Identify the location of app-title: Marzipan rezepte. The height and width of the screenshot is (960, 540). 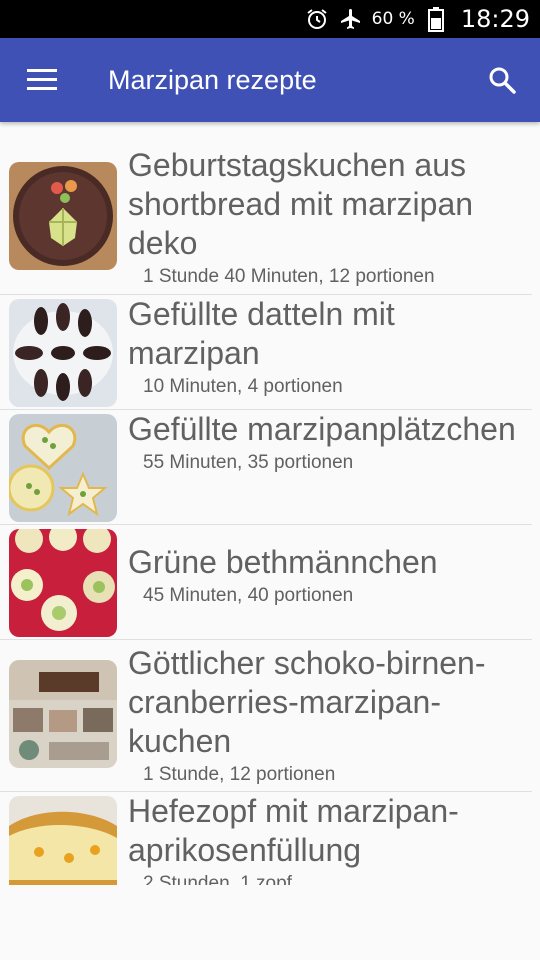
(212, 79).